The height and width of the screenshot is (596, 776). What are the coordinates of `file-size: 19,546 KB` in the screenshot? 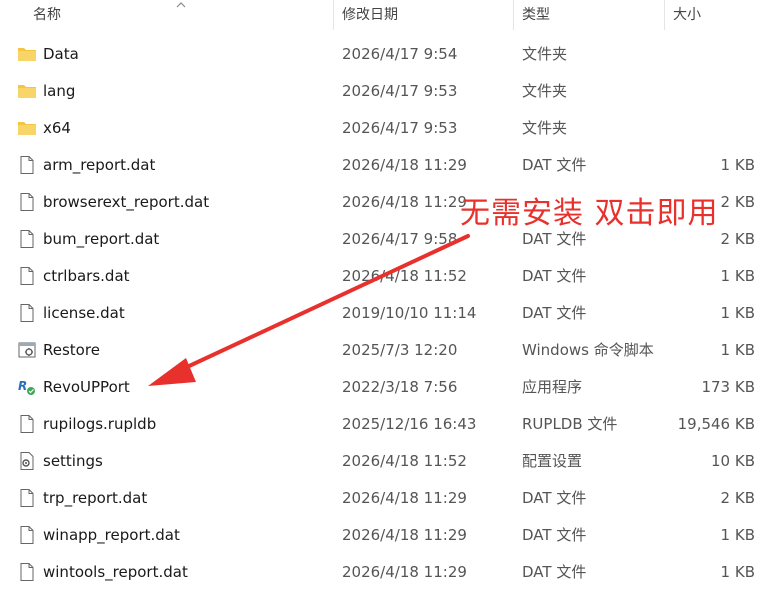 It's located at (716, 424).